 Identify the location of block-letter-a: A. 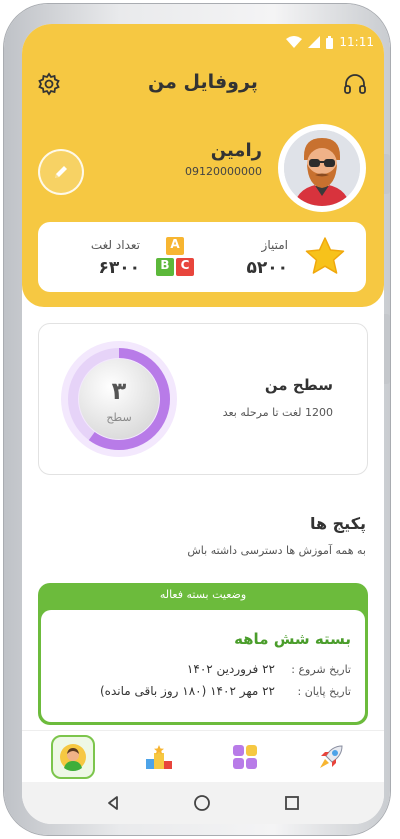
(175, 244).